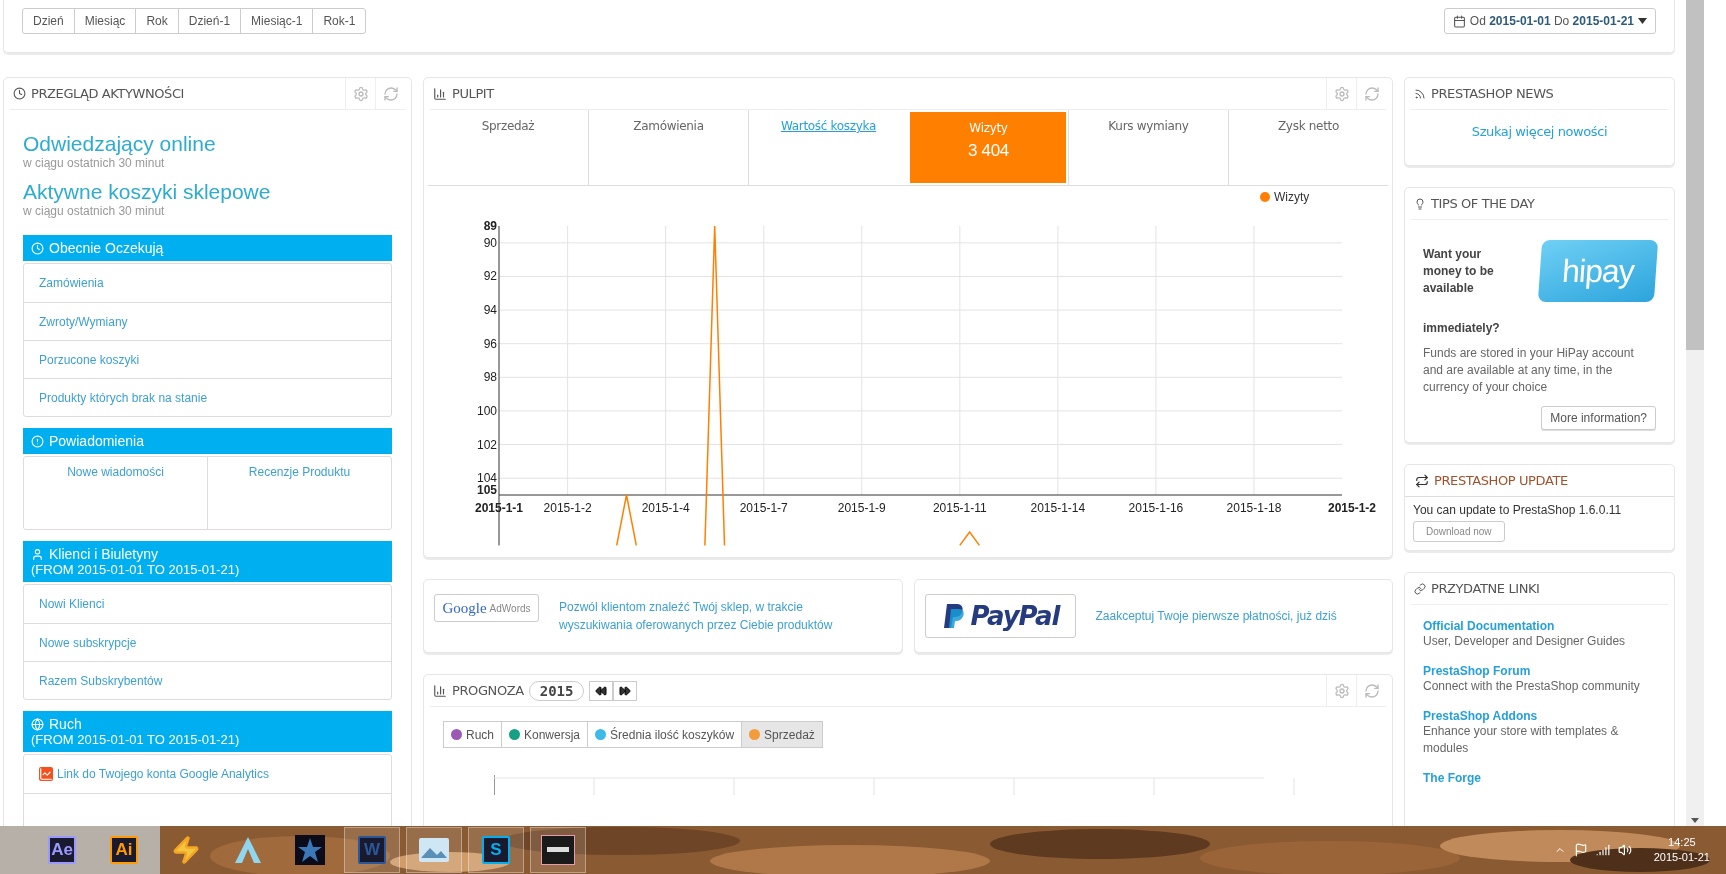 The width and height of the screenshot is (1726, 874). Describe the element at coordinates (207, 604) in the screenshot. I see `list-link: Nowi Klienci` at that location.